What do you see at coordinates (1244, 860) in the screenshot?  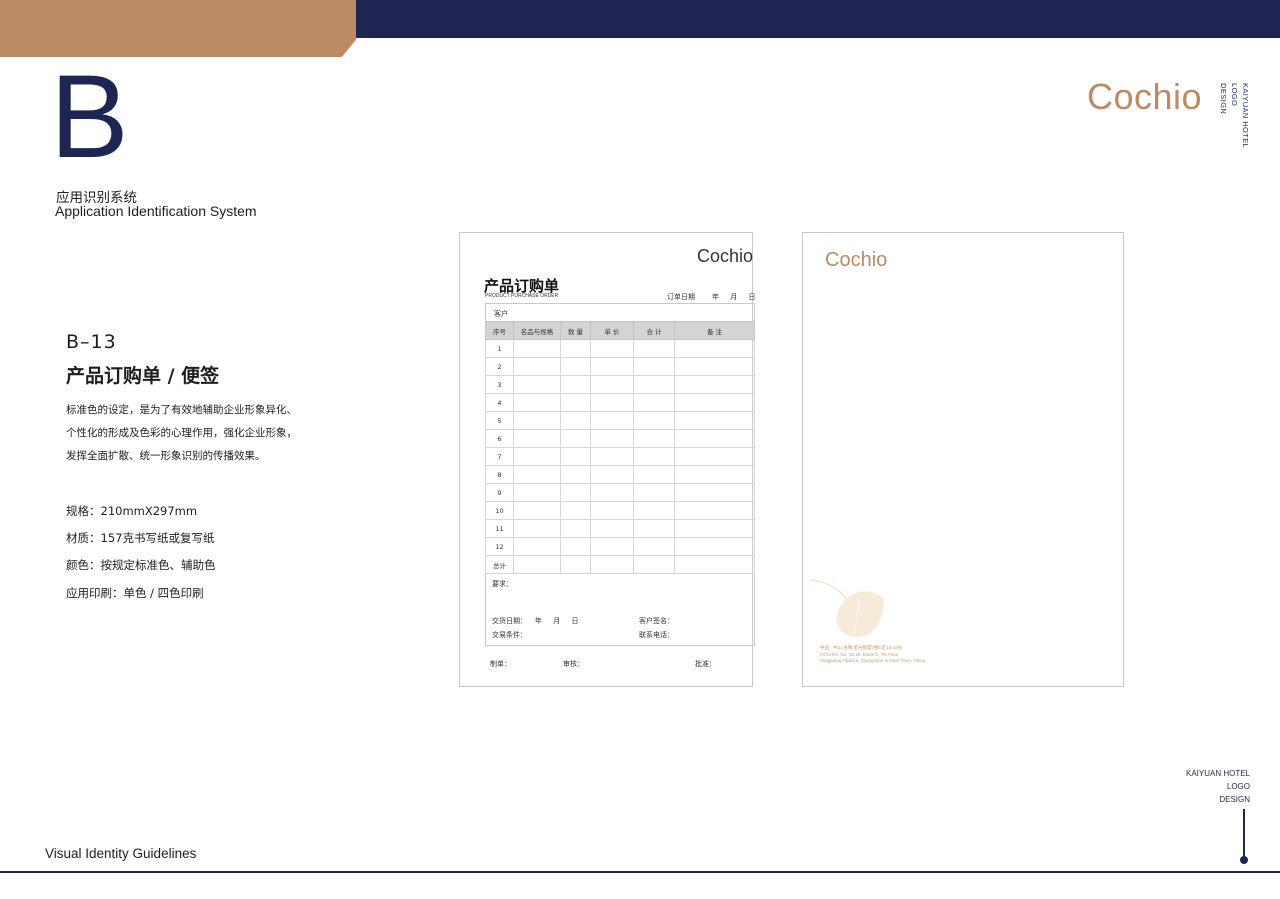 I see `corner-dot` at bounding box center [1244, 860].